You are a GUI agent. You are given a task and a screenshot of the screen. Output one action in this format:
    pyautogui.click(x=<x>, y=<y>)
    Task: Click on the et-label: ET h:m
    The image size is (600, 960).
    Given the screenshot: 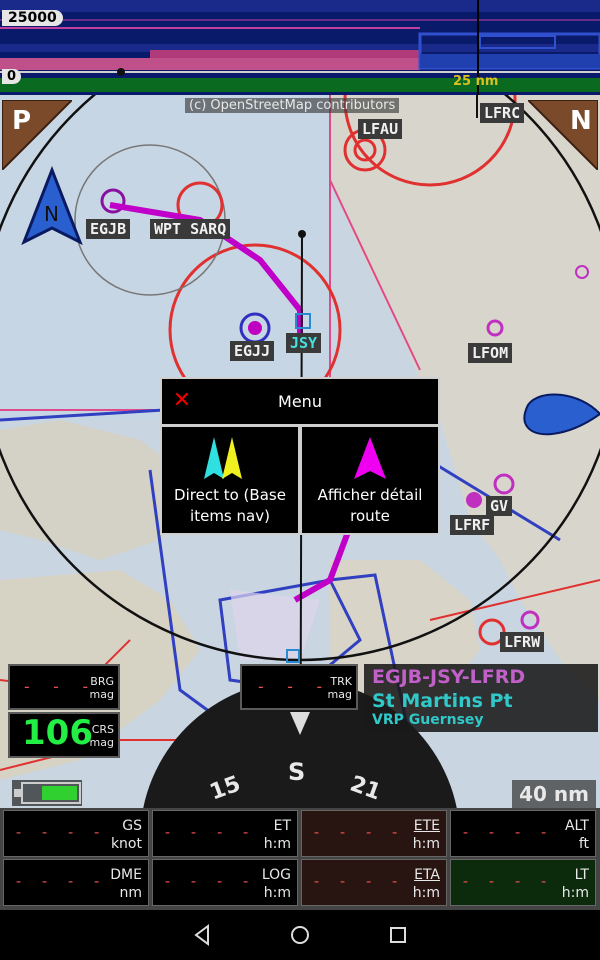 What is the action you would take?
    pyautogui.click(x=277, y=835)
    